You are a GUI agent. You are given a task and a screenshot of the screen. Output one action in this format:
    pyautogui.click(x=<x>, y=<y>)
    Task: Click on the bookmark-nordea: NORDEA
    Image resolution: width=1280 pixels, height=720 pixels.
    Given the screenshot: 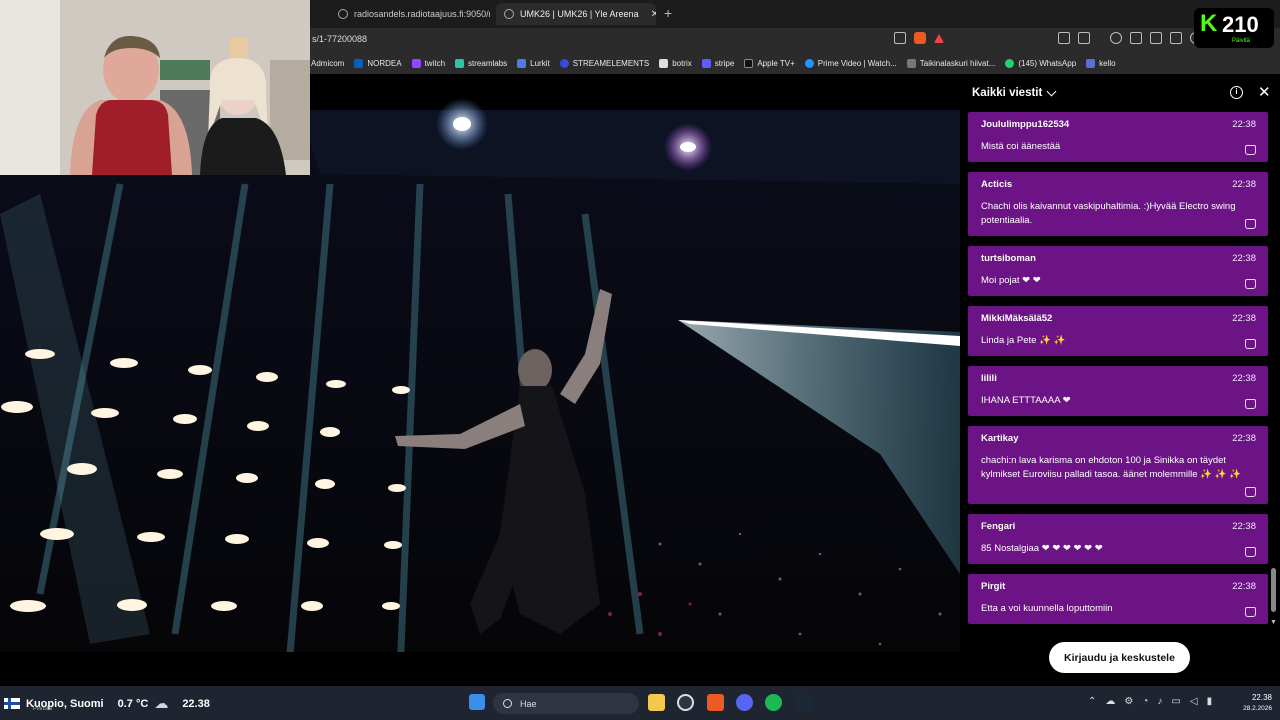 What is the action you would take?
    pyautogui.click(x=378, y=63)
    